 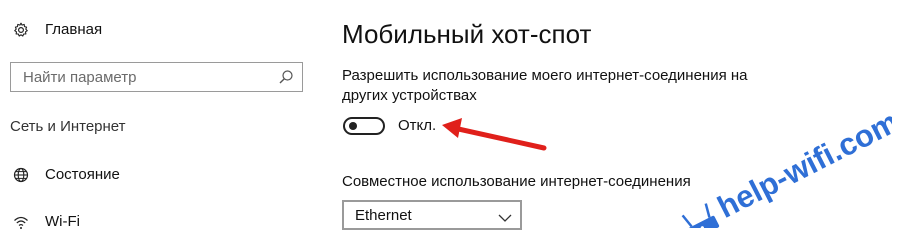 I want to click on chevron-down-icon, so click(x=505, y=216).